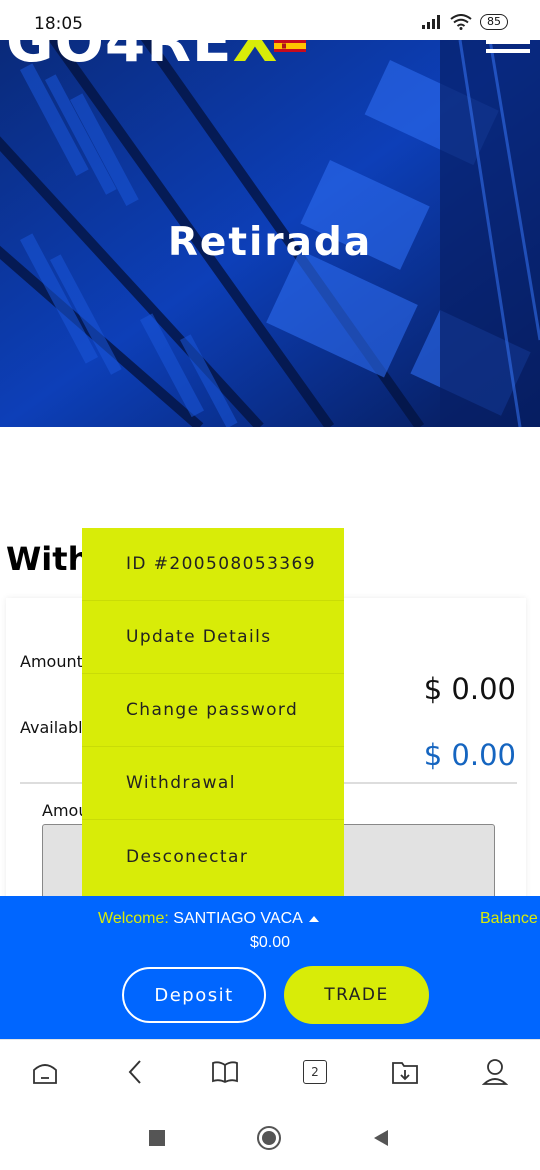  What do you see at coordinates (469, 755) in the screenshot?
I see `available-value: $ 0.00` at bounding box center [469, 755].